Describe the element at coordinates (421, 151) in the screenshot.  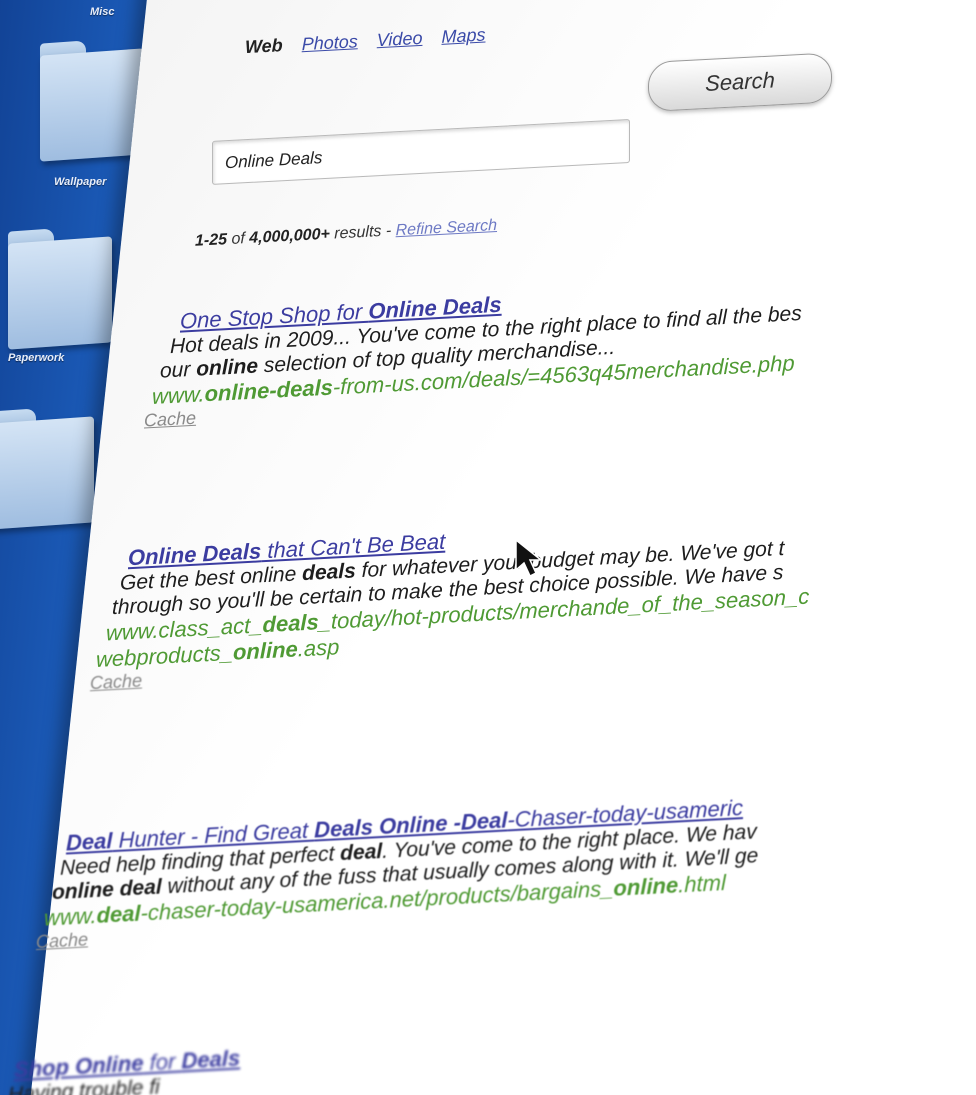
I see `search-input: Online Deals` at that location.